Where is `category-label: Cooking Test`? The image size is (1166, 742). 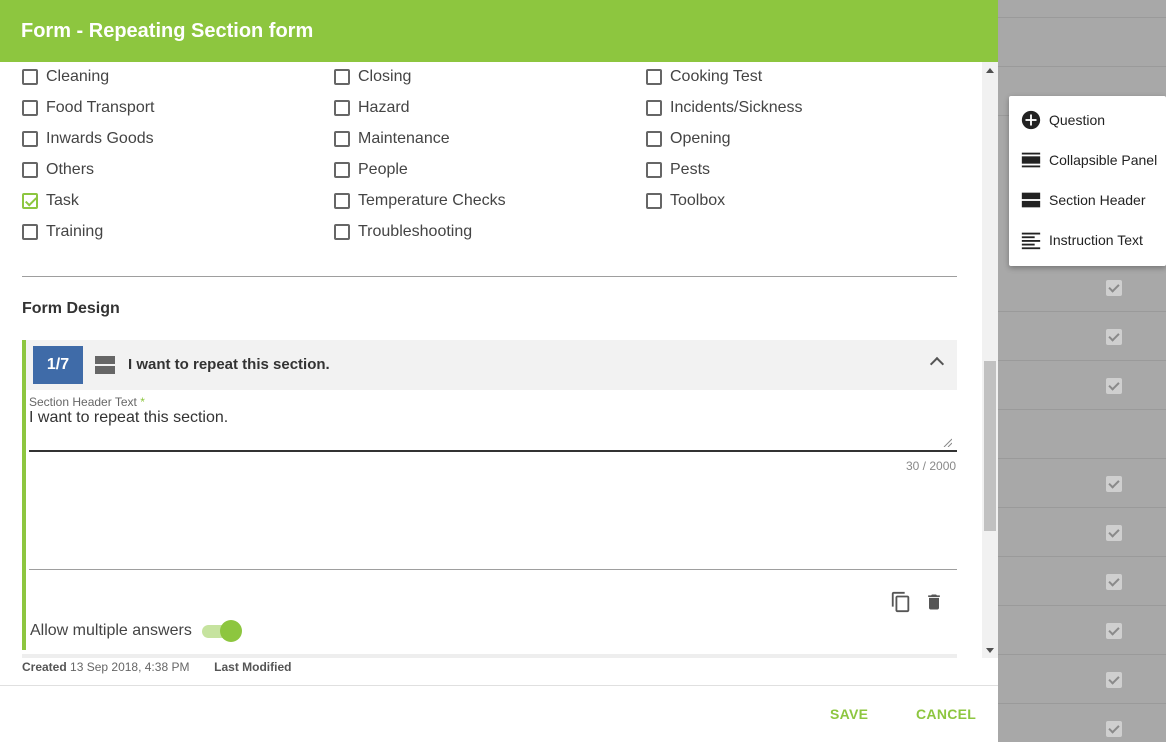
category-label: Cooking Test is located at coordinates (716, 76).